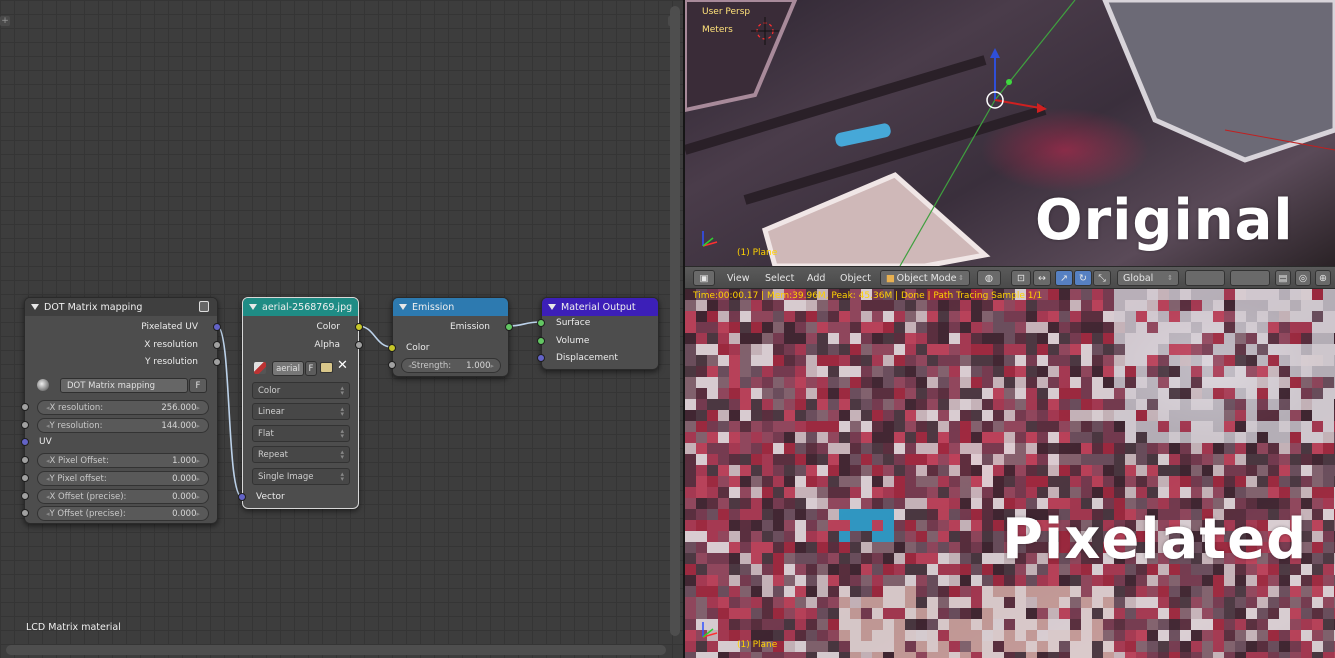 The image size is (1335, 658). What do you see at coordinates (855, 278) in the screenshot?
I see `menu-object: Object` at bounding box center [855, 278].